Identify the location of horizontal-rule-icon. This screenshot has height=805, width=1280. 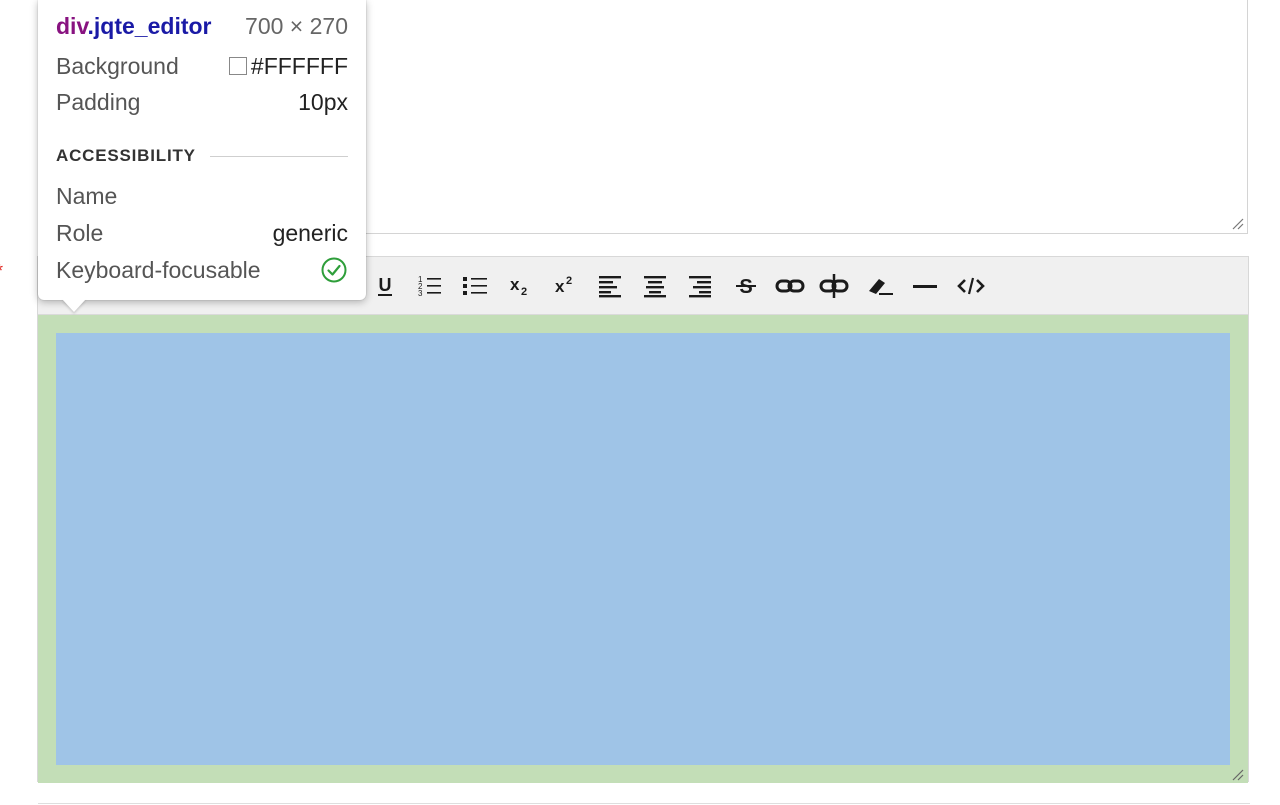
(925, 286).